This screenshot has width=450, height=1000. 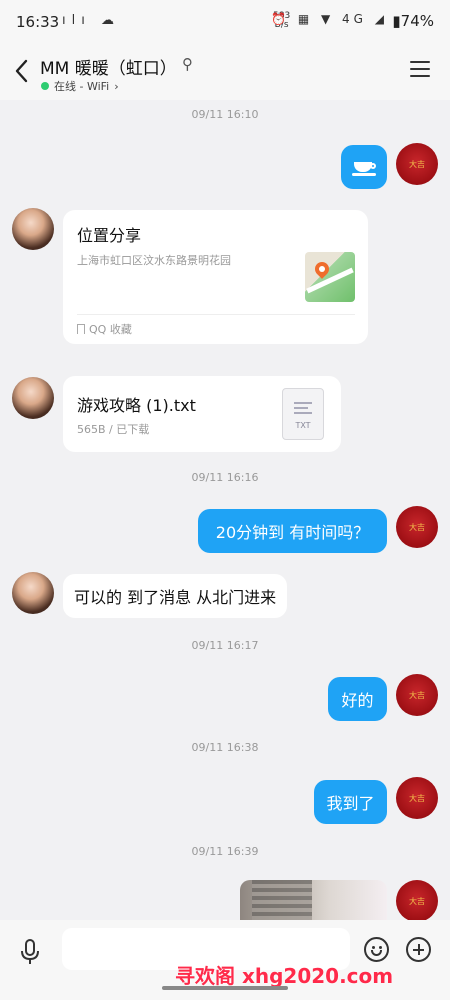 I want to click on presence-status: 在线 - WiFi ›, so click(x=80, y=86).